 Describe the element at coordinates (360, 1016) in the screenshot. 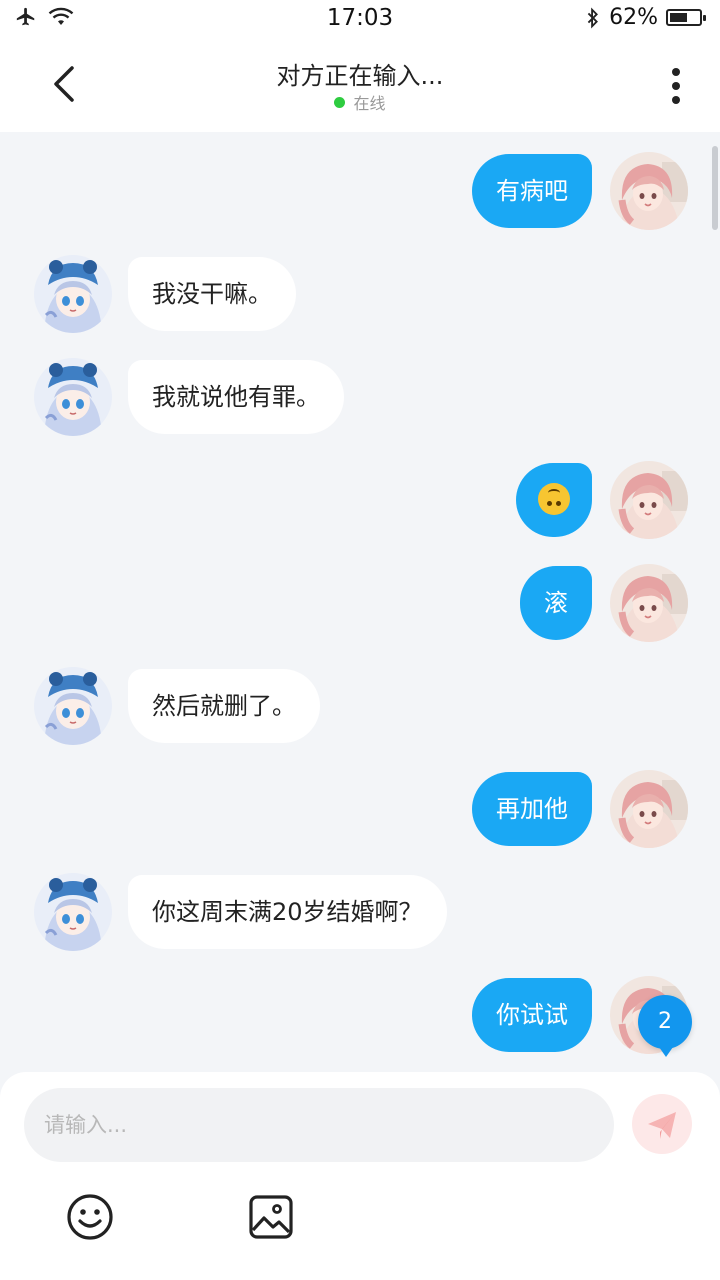

I see `message-row: 你试试` at that location.